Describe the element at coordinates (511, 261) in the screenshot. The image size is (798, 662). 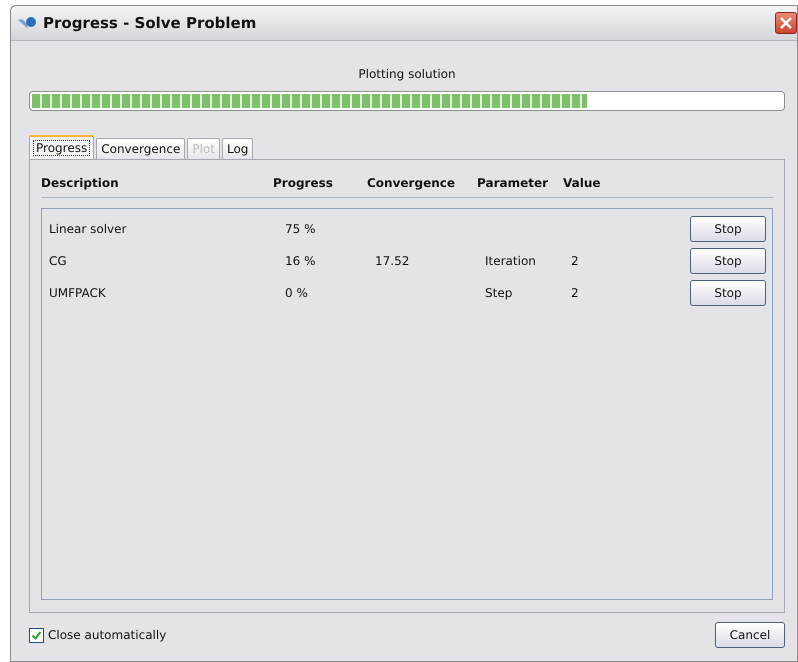
I see `table-cell-text: Iteration` at that location.